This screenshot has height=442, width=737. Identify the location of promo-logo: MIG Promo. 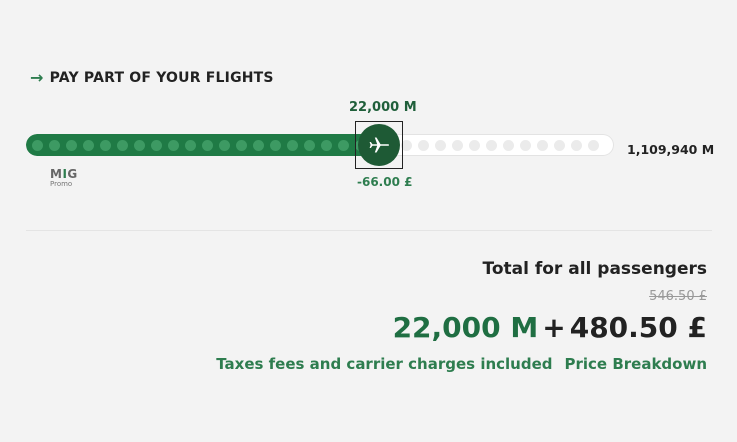
(64, 178).